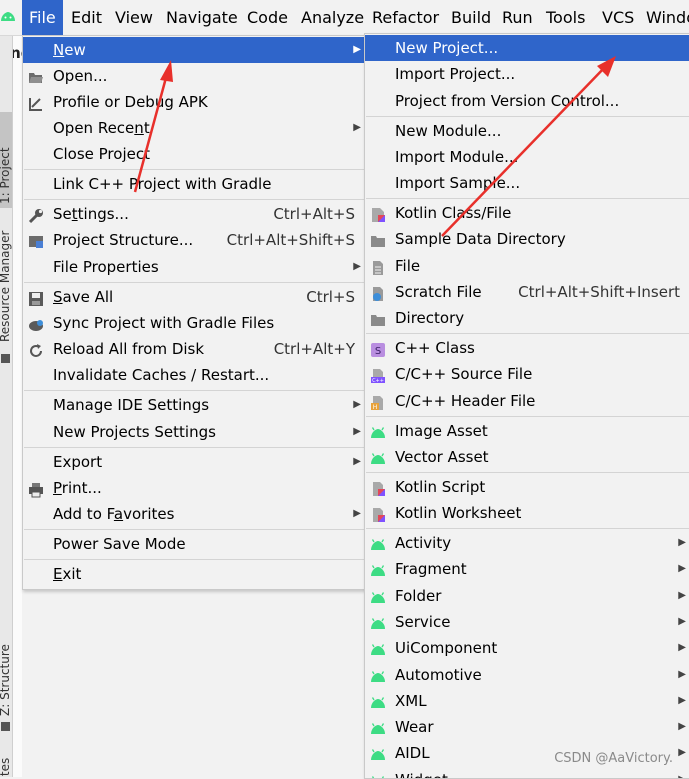 The image size is (689, 779). I want to click on submenu-item-directory: Directory, so click(527, 318).